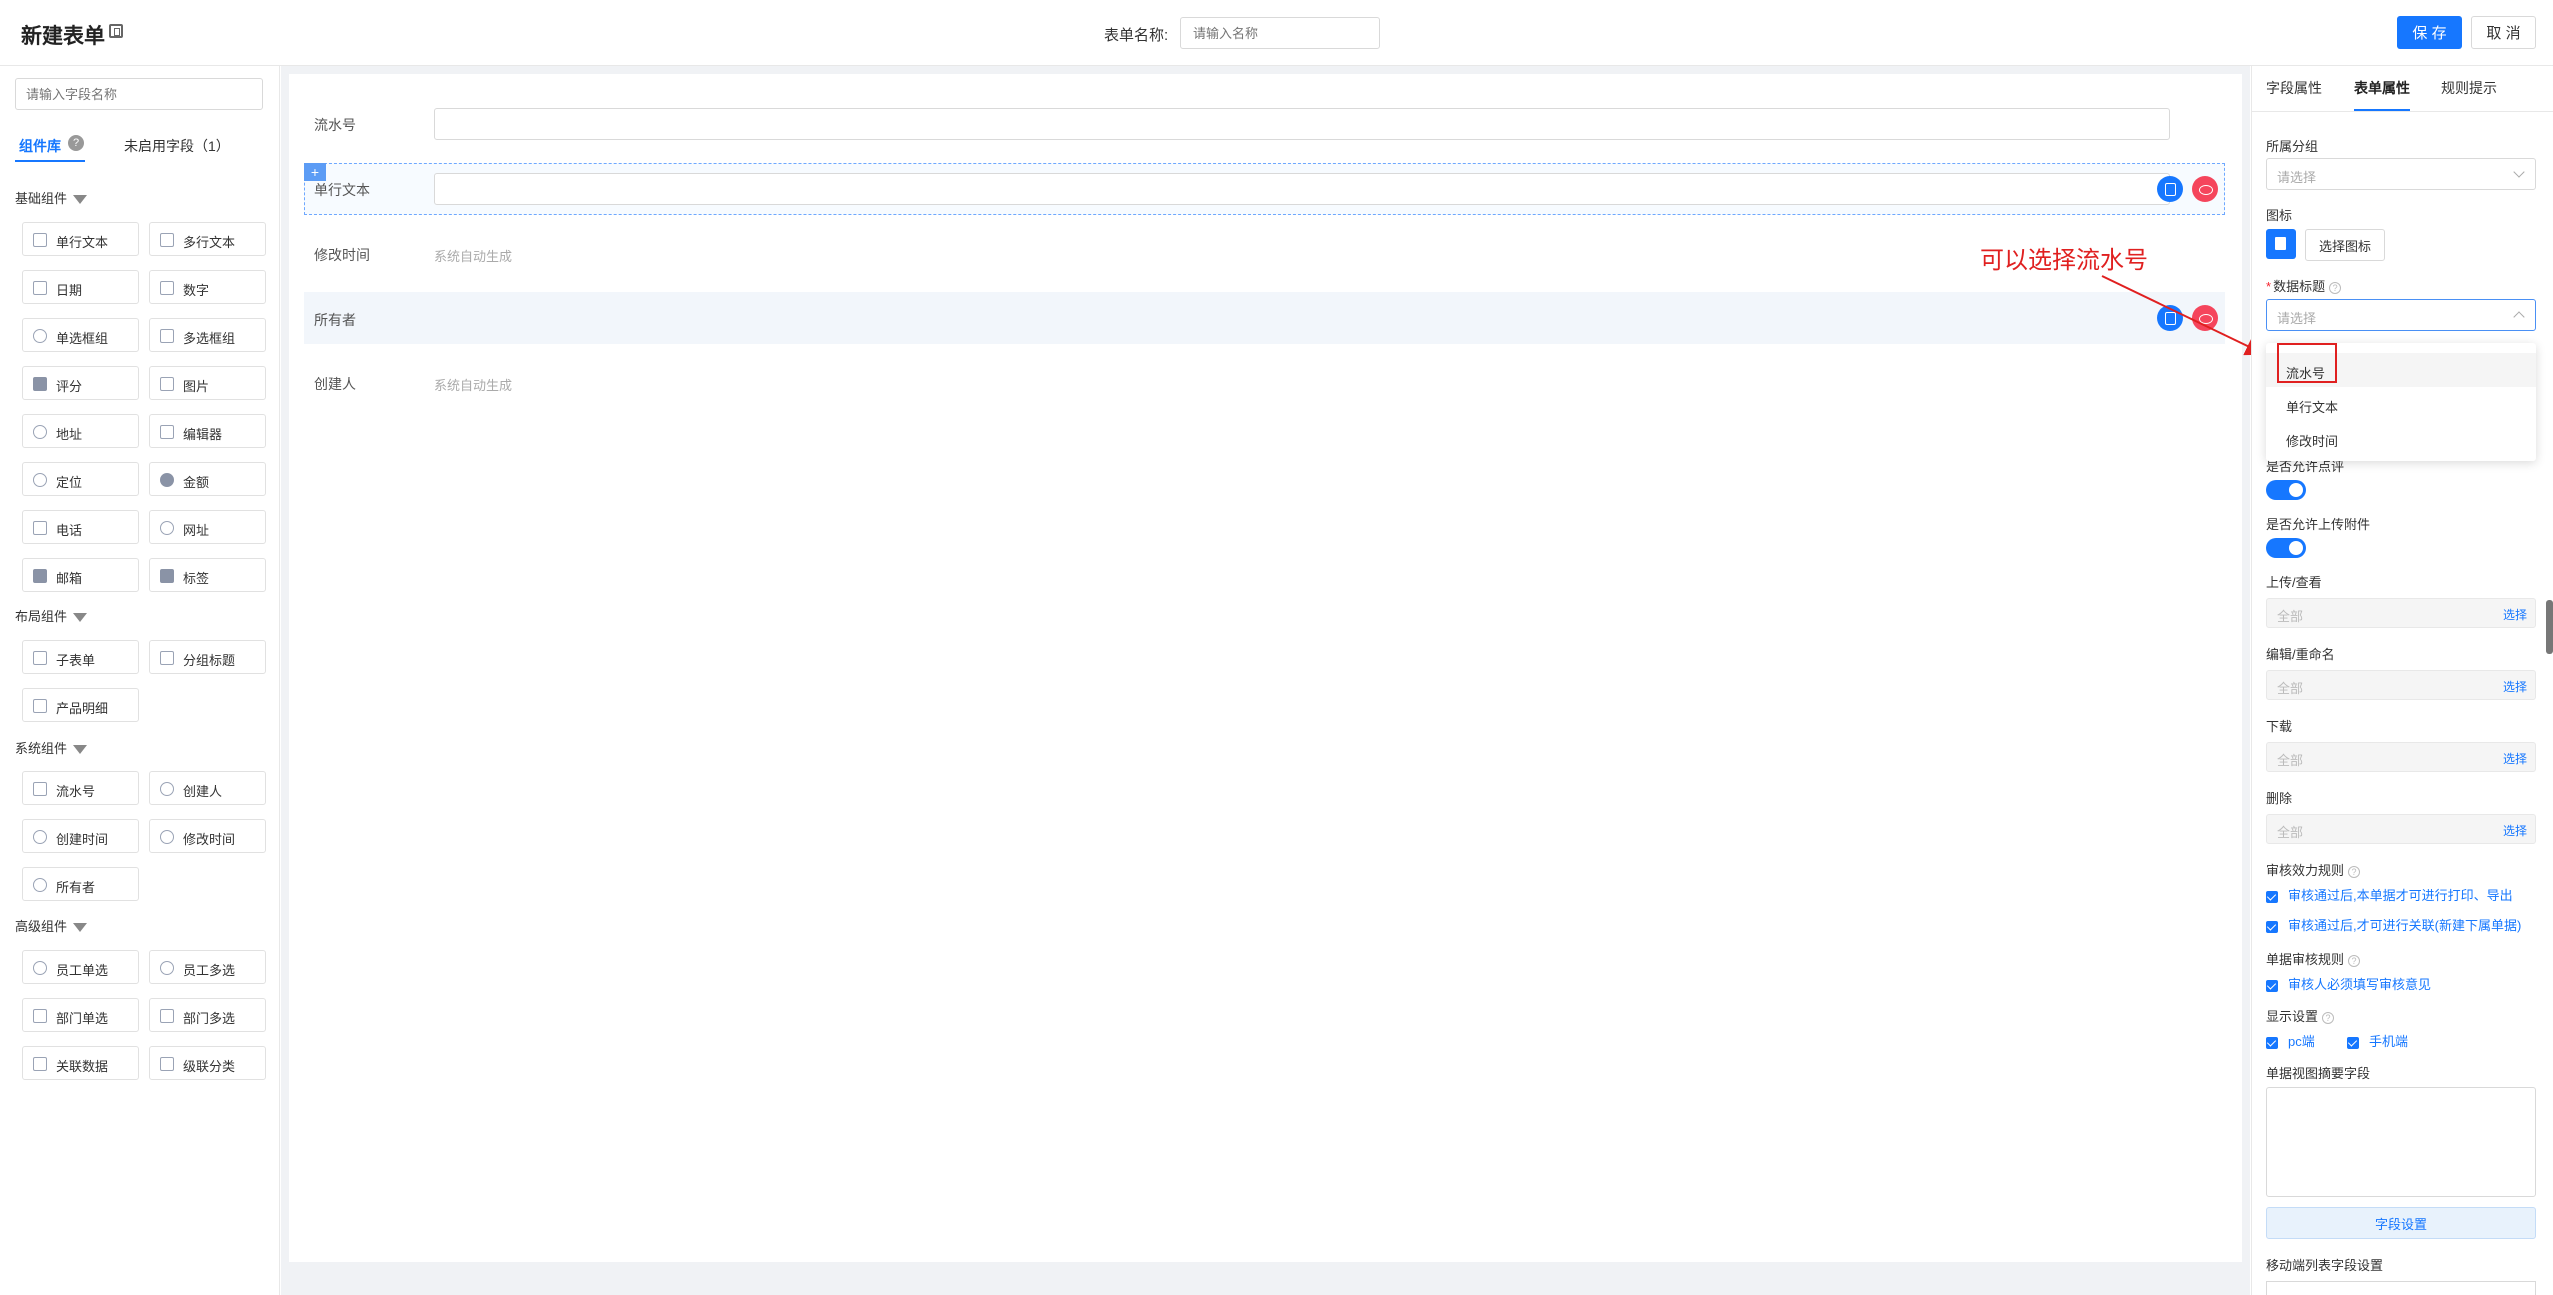 This screenshot has height=1295, width=2553. What do you see at coordinates (80, 1015) in the screenshot?
I see `comp-dept-single: 部门单选` at bounding box center [80, 1015].